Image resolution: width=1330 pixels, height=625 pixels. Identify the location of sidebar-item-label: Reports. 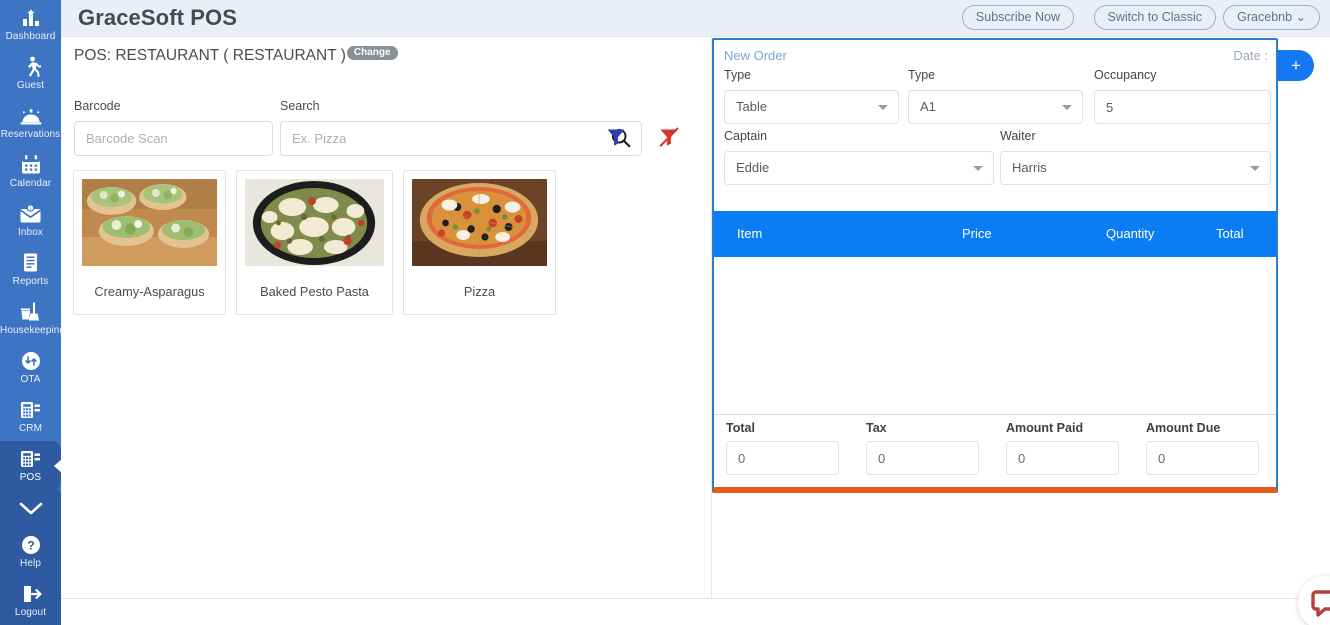
(30, 281).